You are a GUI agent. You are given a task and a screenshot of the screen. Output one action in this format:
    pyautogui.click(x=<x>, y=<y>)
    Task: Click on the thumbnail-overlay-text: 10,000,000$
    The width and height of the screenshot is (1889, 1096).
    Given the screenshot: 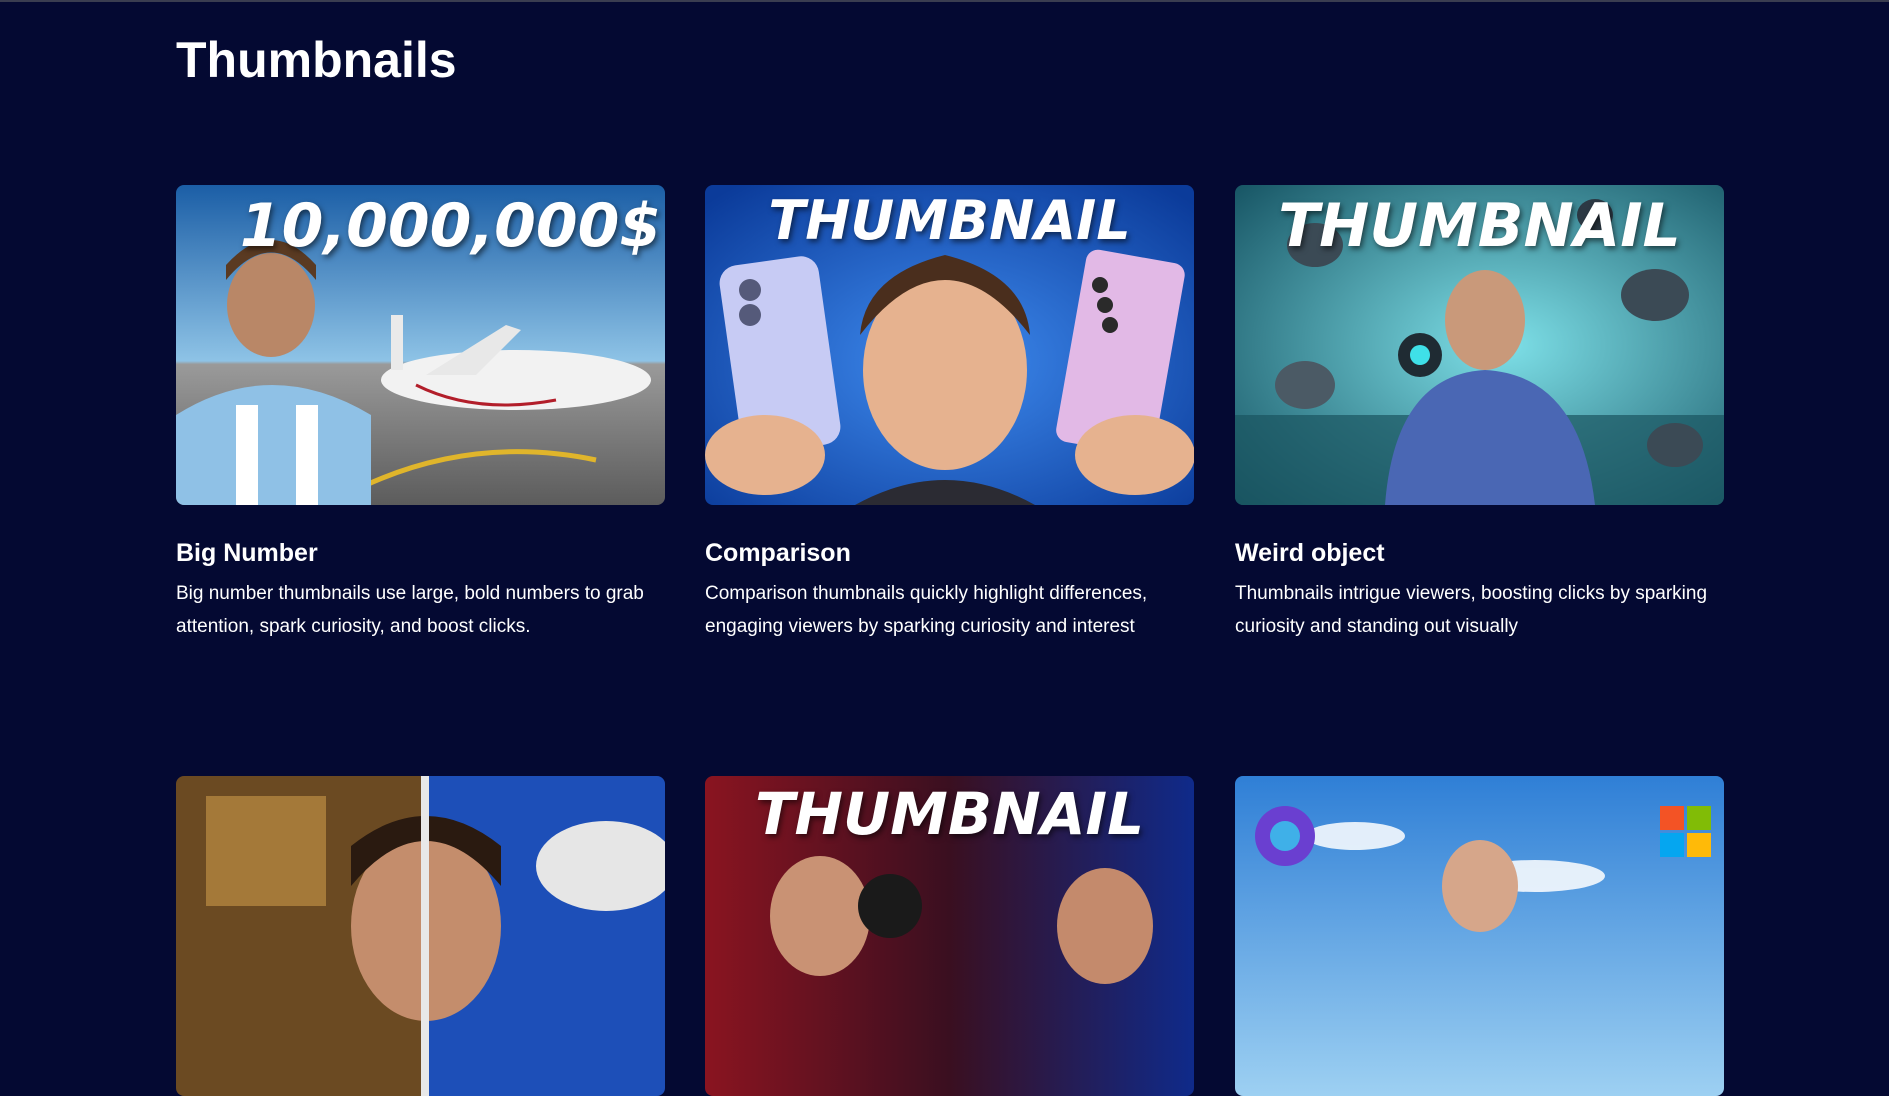 What is the action you would take?
    pyautogui.click(x=450, y=226)
    